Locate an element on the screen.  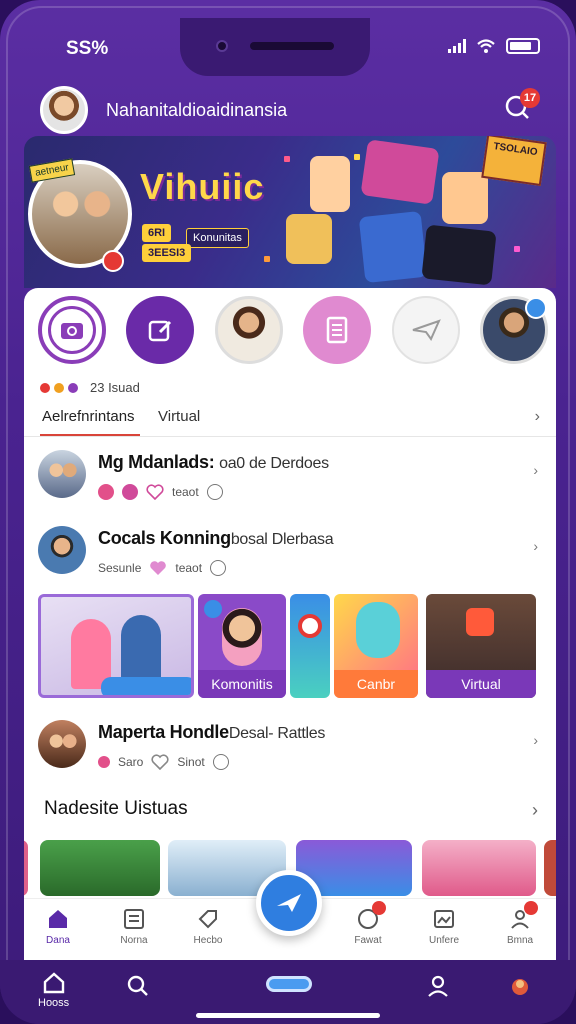
nav-news: Norna is located at coordinates (134, 926).